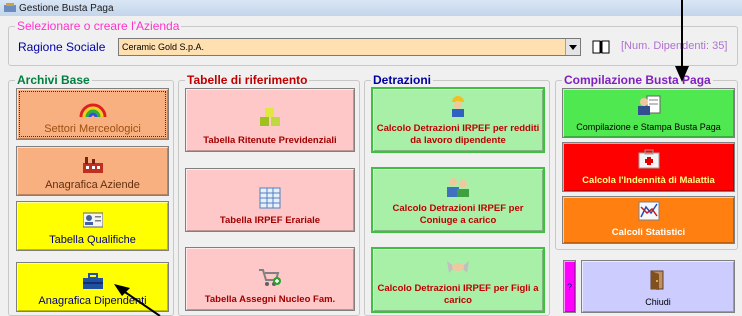 The image size is (742, 316). What do you see at coordinates (92, 185) in the screenshot?
I see `anagrafica-aziende-label: Anagrafica Aziende` at bounding box center [92, 185].